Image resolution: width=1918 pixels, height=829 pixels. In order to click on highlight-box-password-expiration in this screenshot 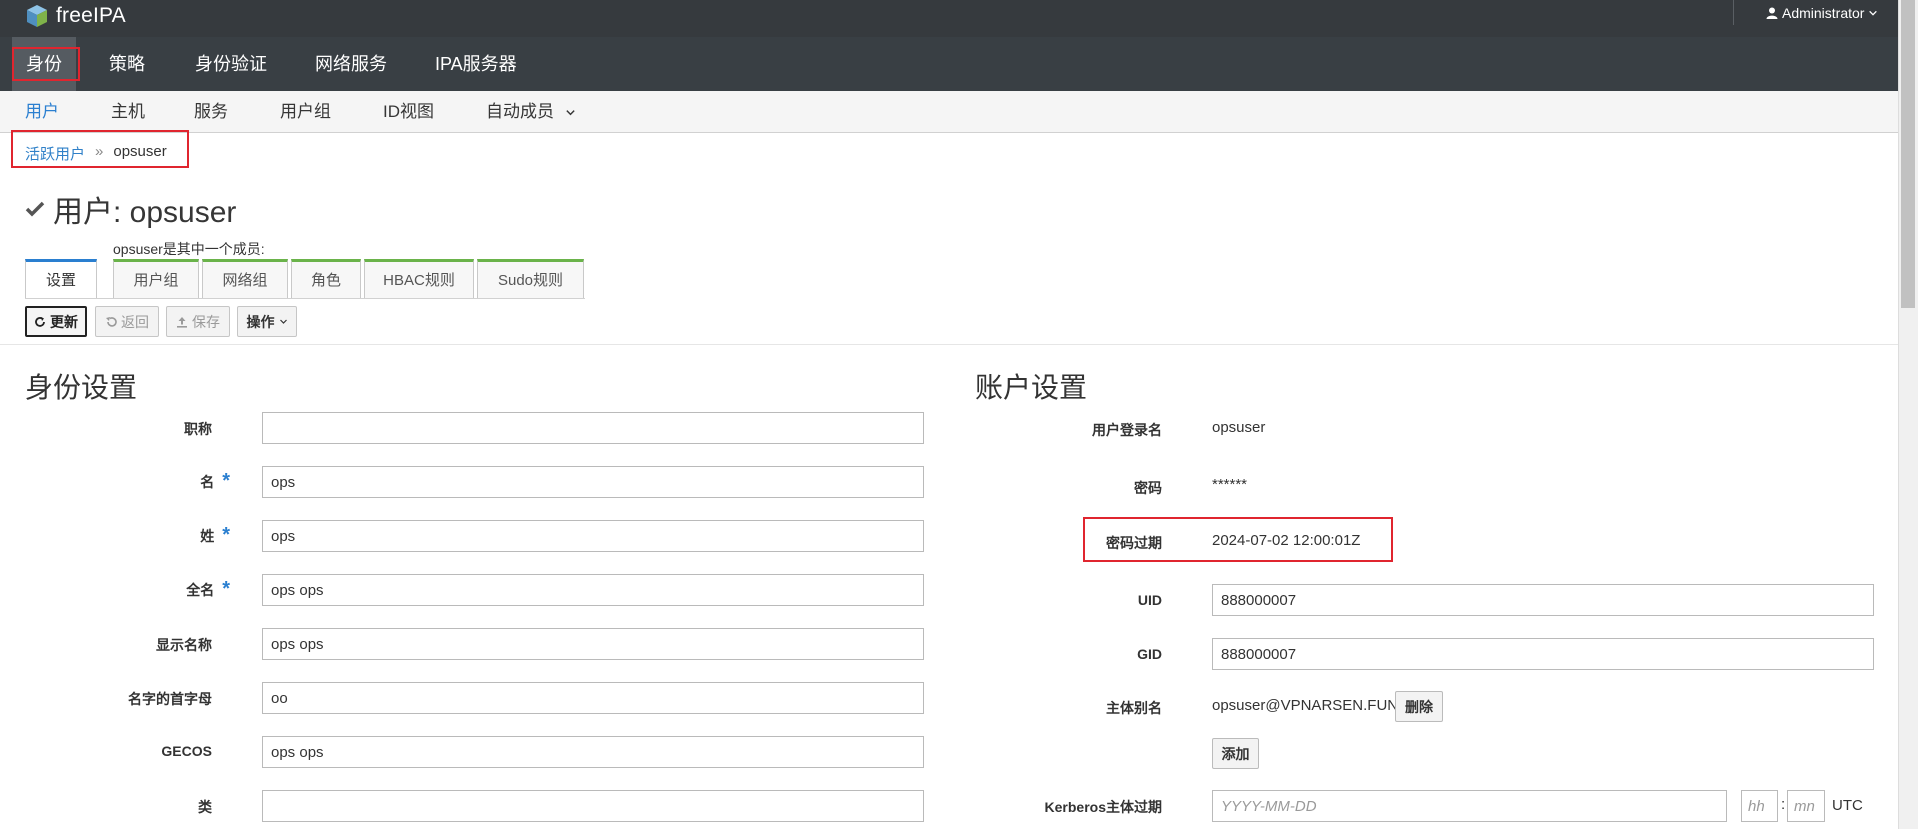, I will do `click(1238, 539)`.